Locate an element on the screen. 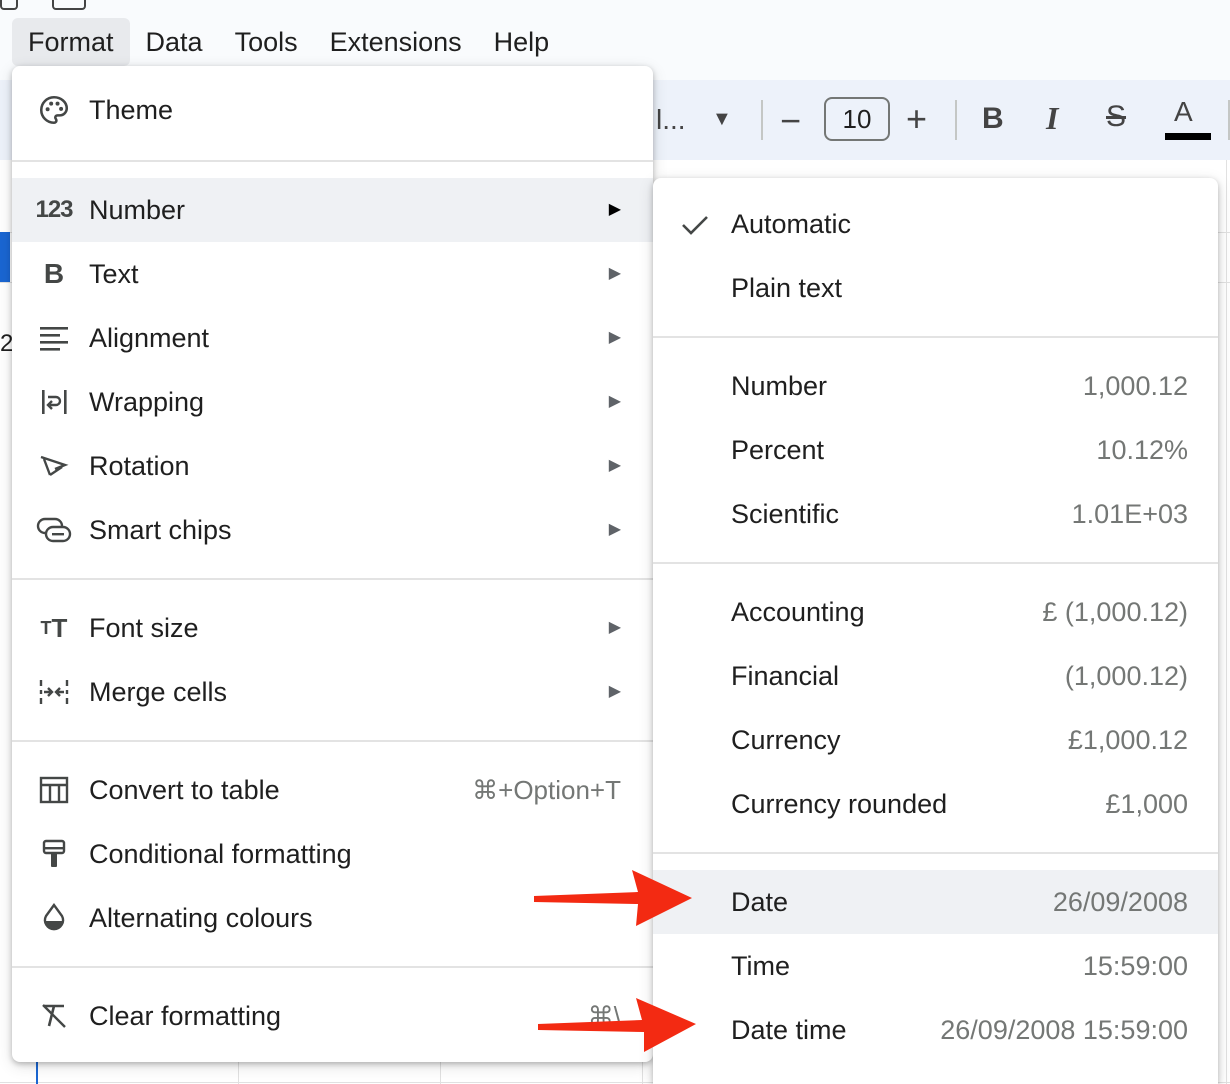  format-example: 1,000.12 is located at coordinates (1135, 386).